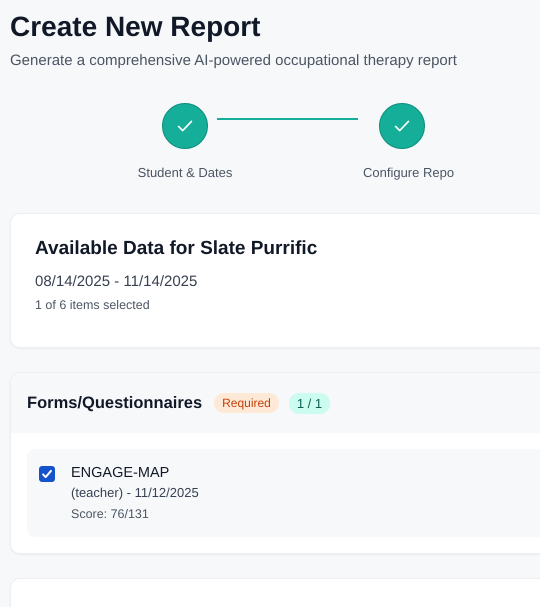 The width and height of the screenshot is (540, 607). What do you see at coordinates (93, 305) in the screenshot?
I see `selection-count: 1 of 6 items selected` at bounding box center [93, 305].